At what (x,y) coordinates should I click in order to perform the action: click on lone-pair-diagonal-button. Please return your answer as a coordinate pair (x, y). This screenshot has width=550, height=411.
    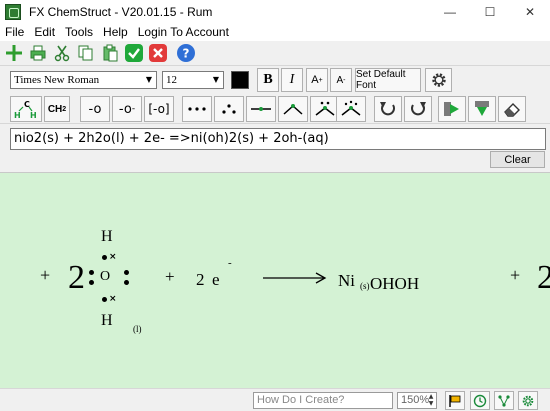
    Looking at the image, I should click on (229, 109).